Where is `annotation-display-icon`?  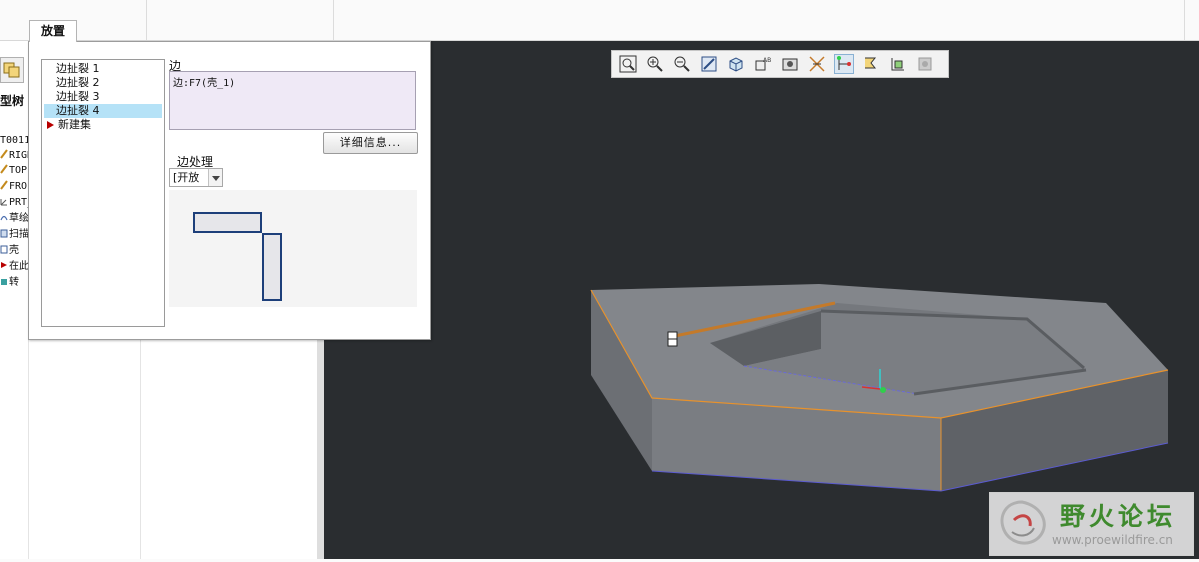
annotation-display-icon is located at coordinates (871, 64).